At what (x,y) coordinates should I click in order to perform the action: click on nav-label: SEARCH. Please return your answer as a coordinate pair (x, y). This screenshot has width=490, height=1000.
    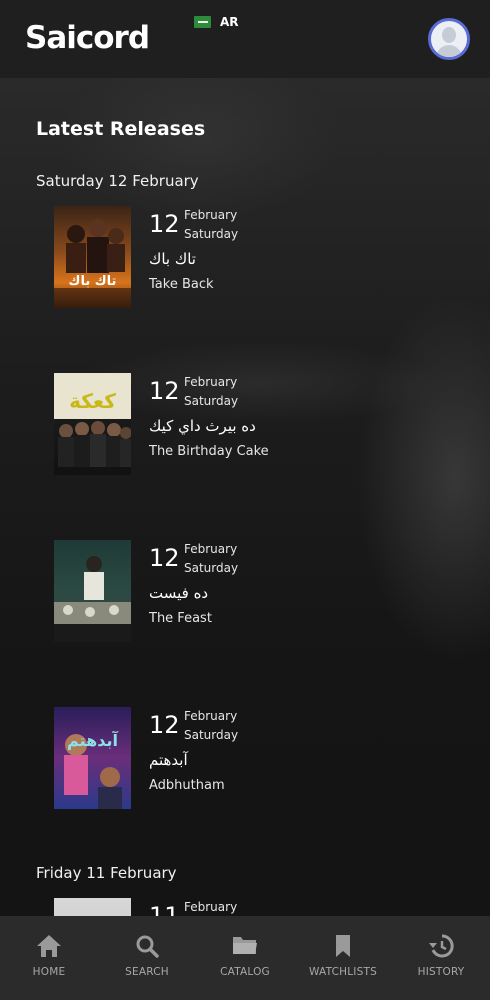
    Looking at the image, I should click on (147, 972).